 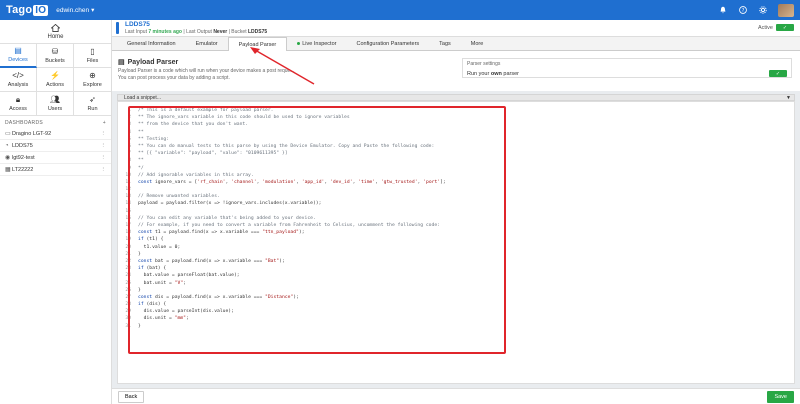 I want to click on tab-live-inspector: Live Inspector, so click(x=316, y=43).